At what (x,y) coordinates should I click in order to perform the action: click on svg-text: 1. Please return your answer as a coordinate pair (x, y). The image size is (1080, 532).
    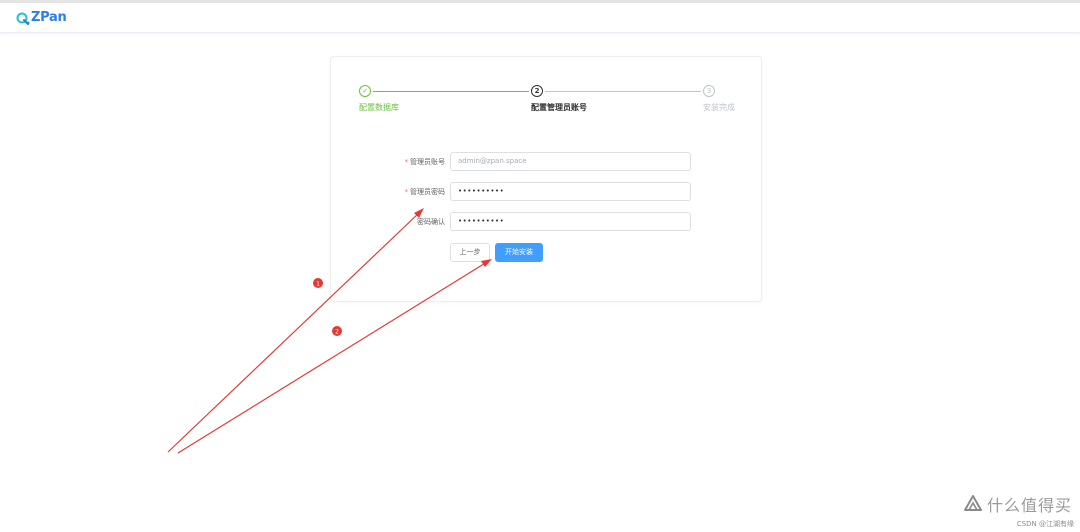
    Looking at the image, I should click on (318, 284).